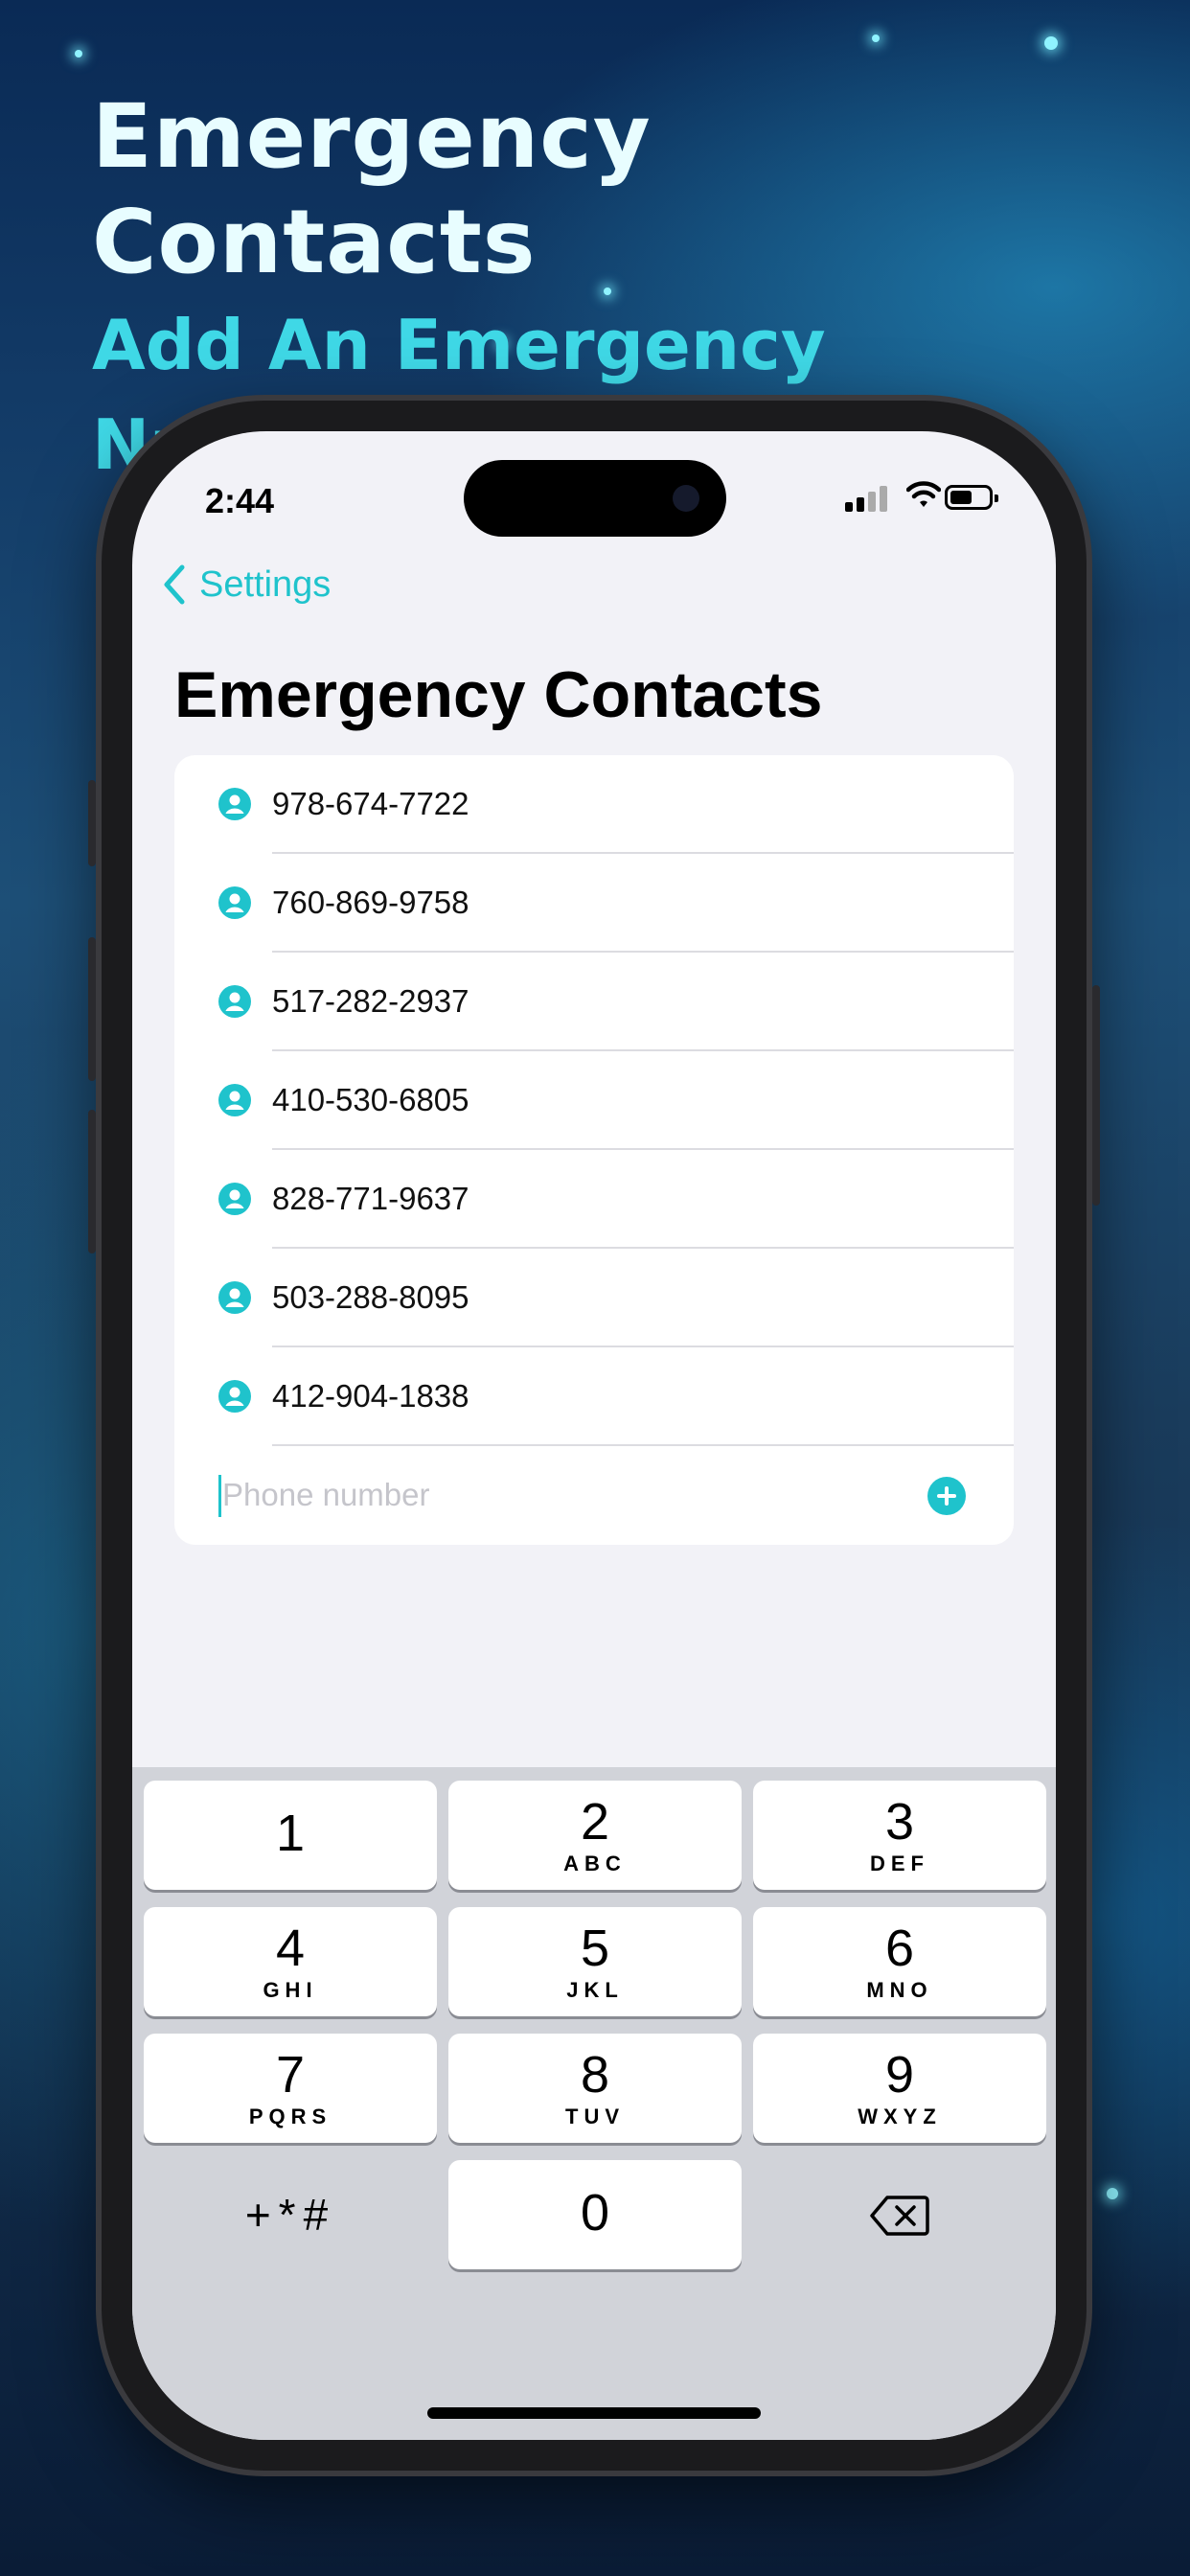  Describe the element at coordinates (372, 189) in the screenshot. I see `promo-title: Emergency Contacts` at that location.